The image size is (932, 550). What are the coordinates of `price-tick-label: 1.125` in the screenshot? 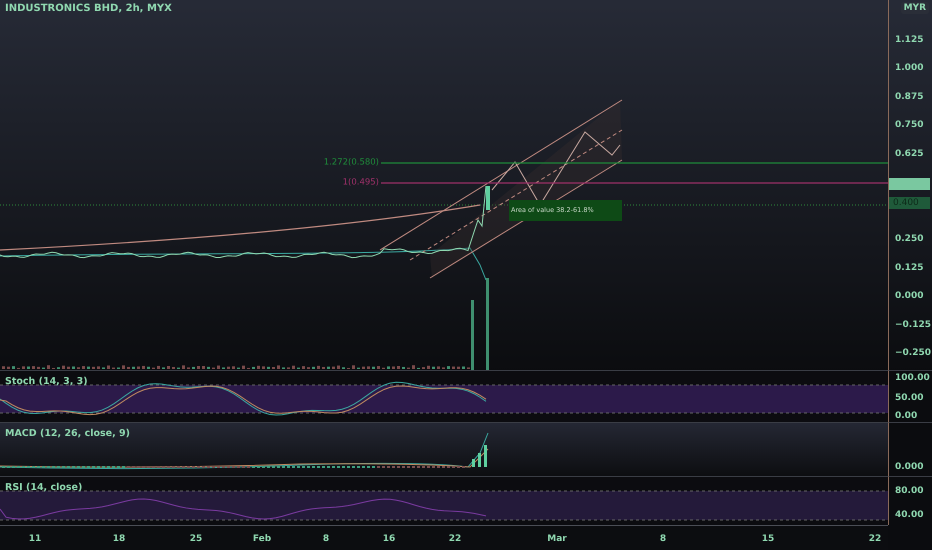 It's located at (909, 39).